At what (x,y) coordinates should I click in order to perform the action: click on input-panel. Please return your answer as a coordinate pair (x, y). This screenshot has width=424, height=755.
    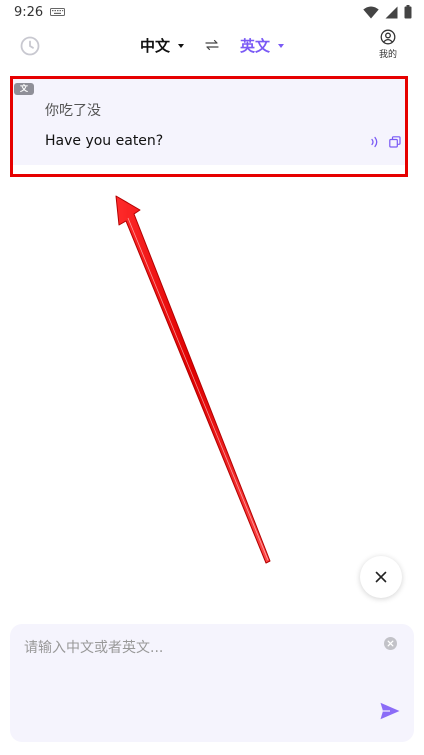
    Looking at the image, I should click on (212, 683).